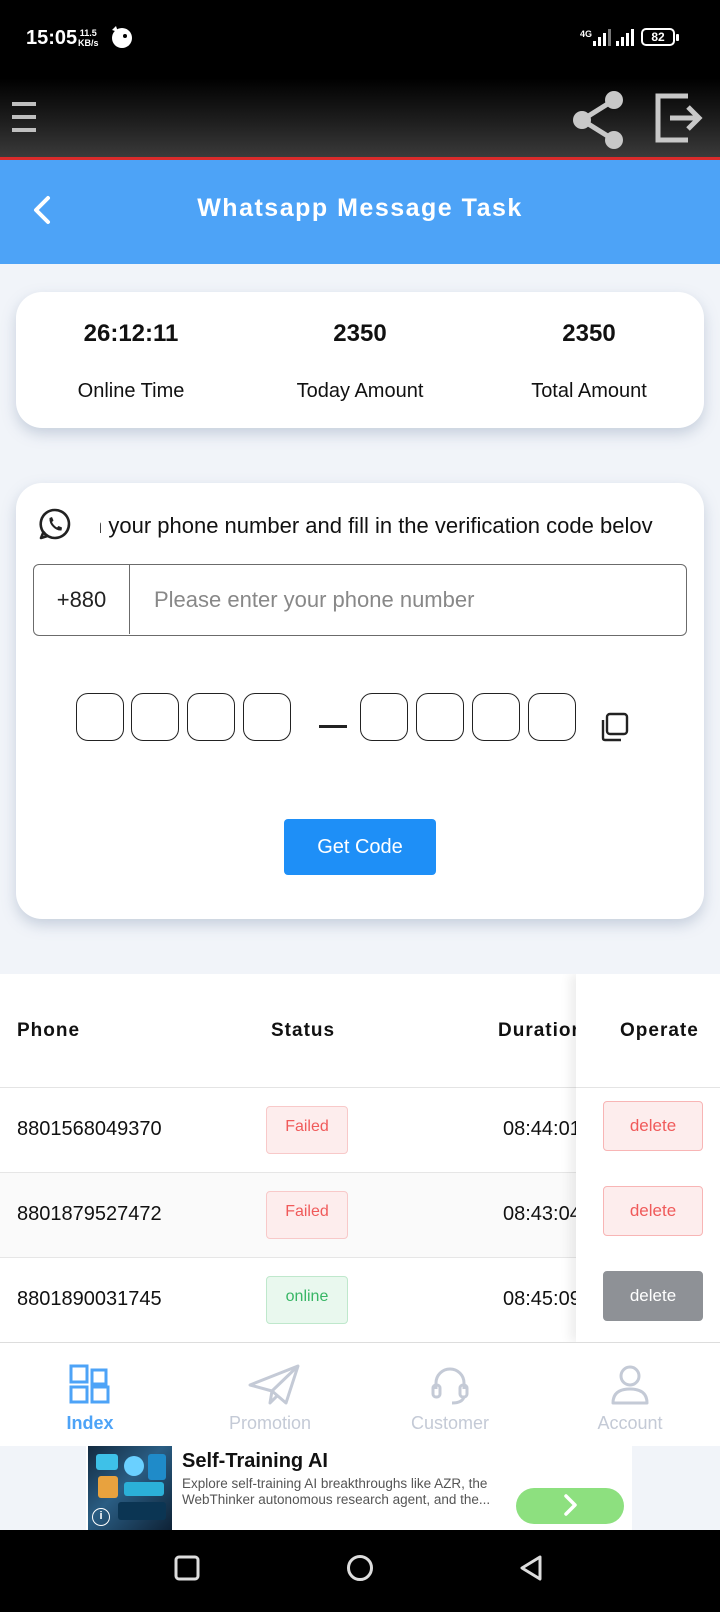 The image size is (720, 1612). What do you see at coordinates (88, 43) in the screenshot?
I see `speed-unit: KB/s` at bounding box center [88, 43].